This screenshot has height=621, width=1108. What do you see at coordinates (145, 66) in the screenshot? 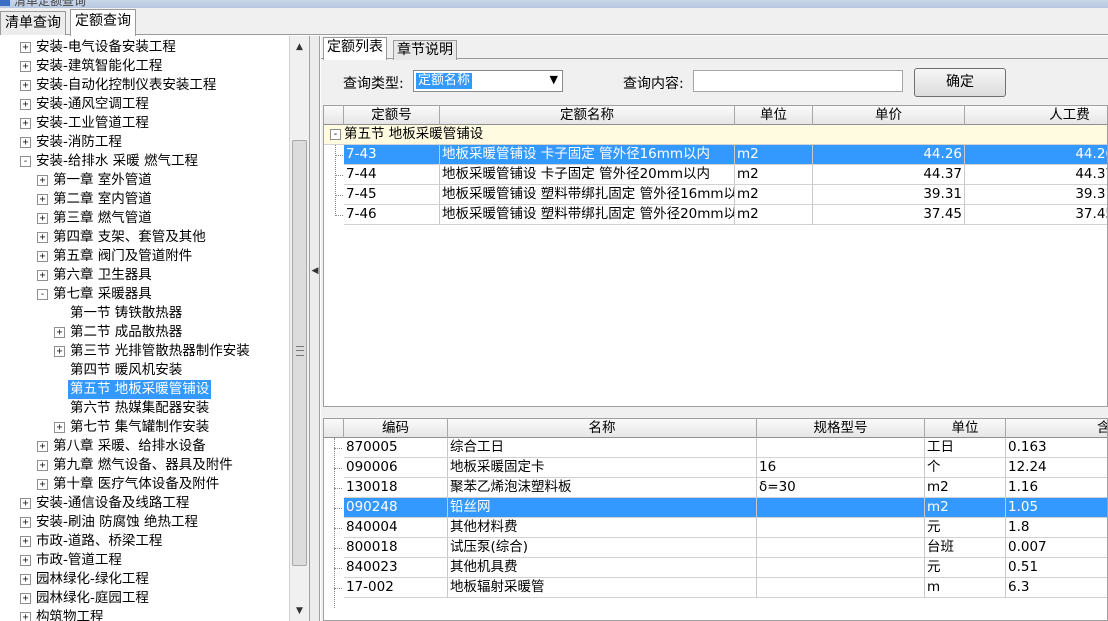
I see `tree-item: + 安装-建筑智能化工程` at bounding box center [145, 66].